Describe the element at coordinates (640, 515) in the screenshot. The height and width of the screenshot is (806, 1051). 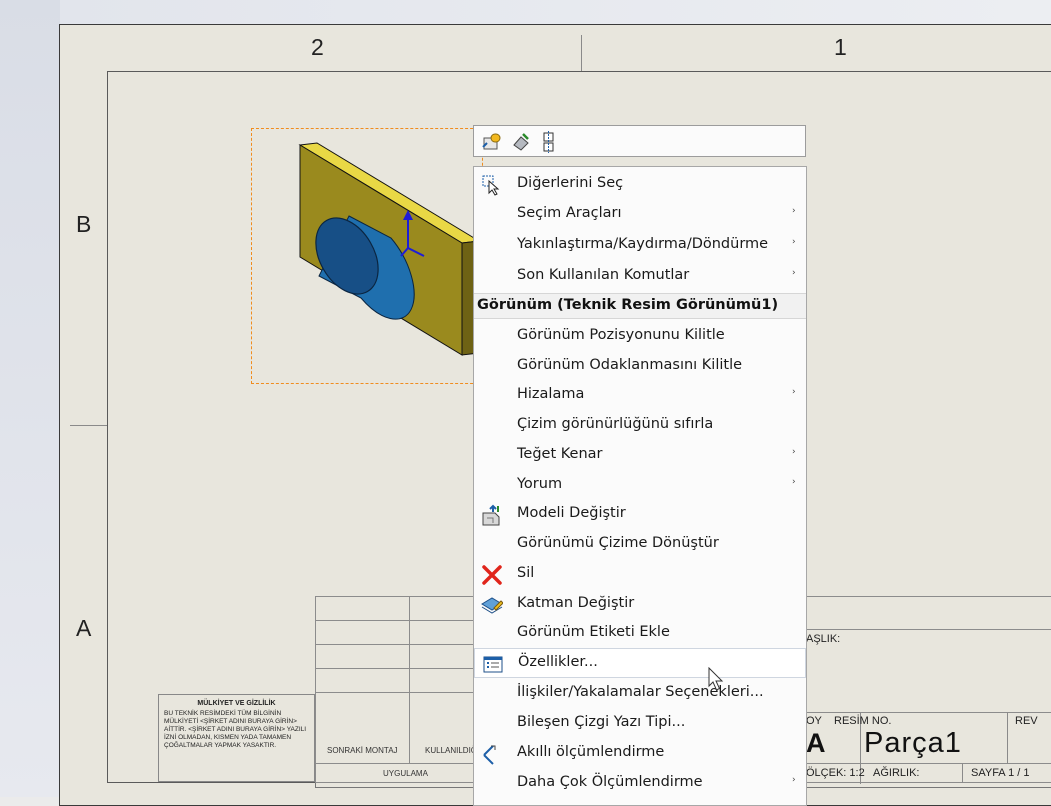
I see `menu-item-replace-model: Modeli Değiştir` at that location.